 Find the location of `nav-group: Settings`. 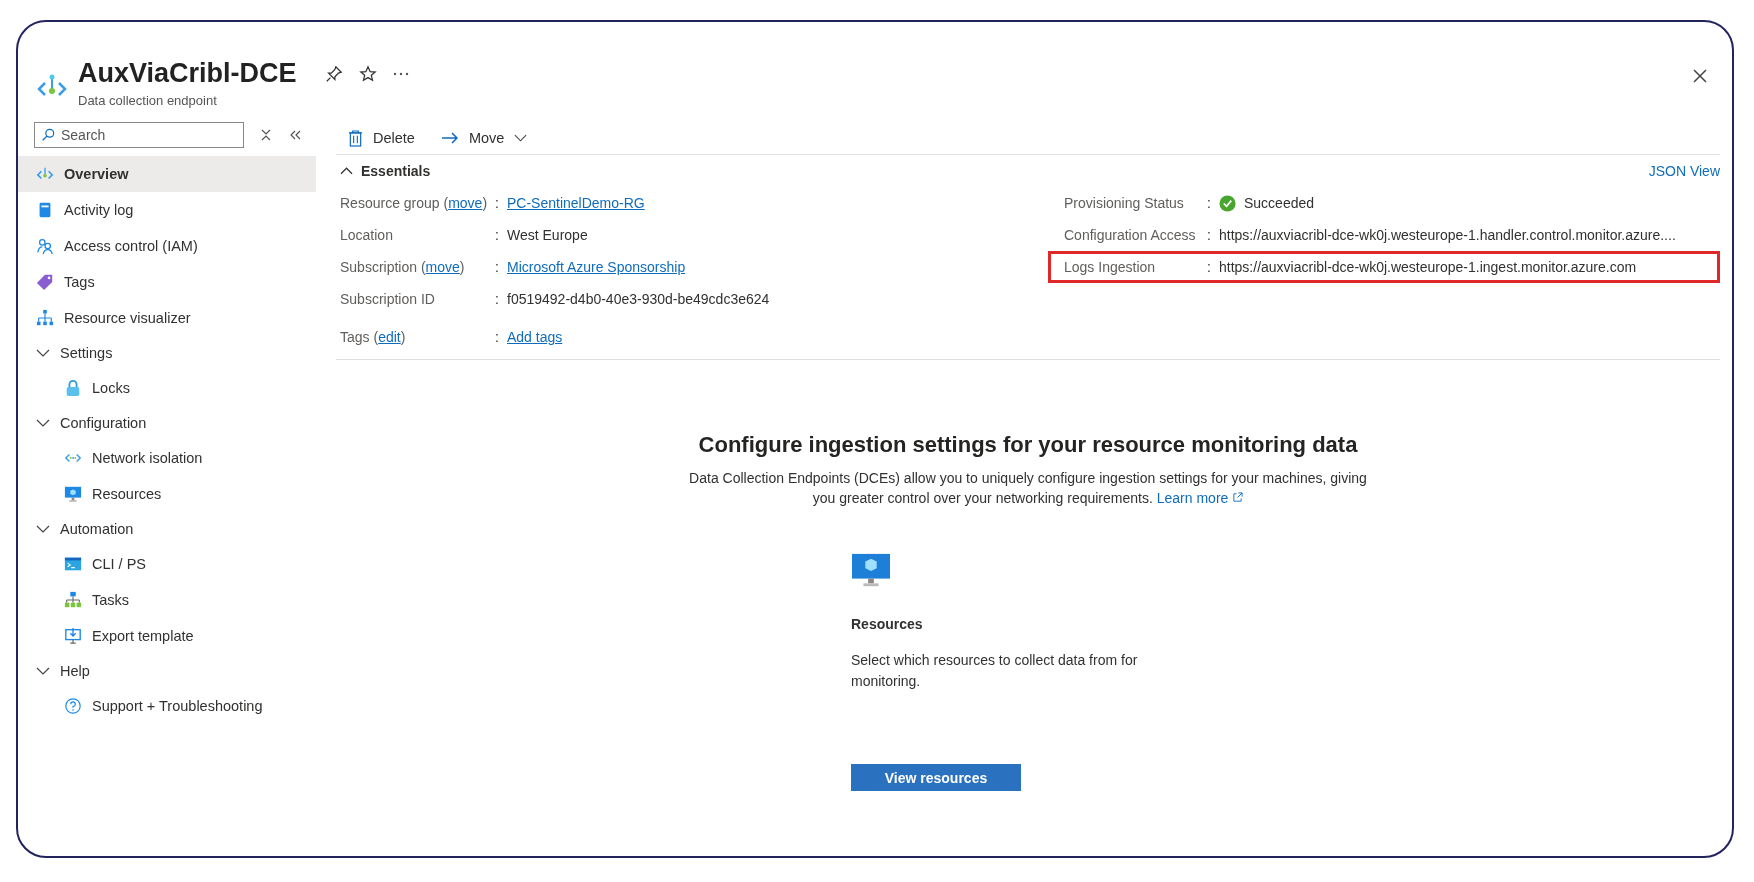

nav-group: Settings is located at coordinates (167, 353).